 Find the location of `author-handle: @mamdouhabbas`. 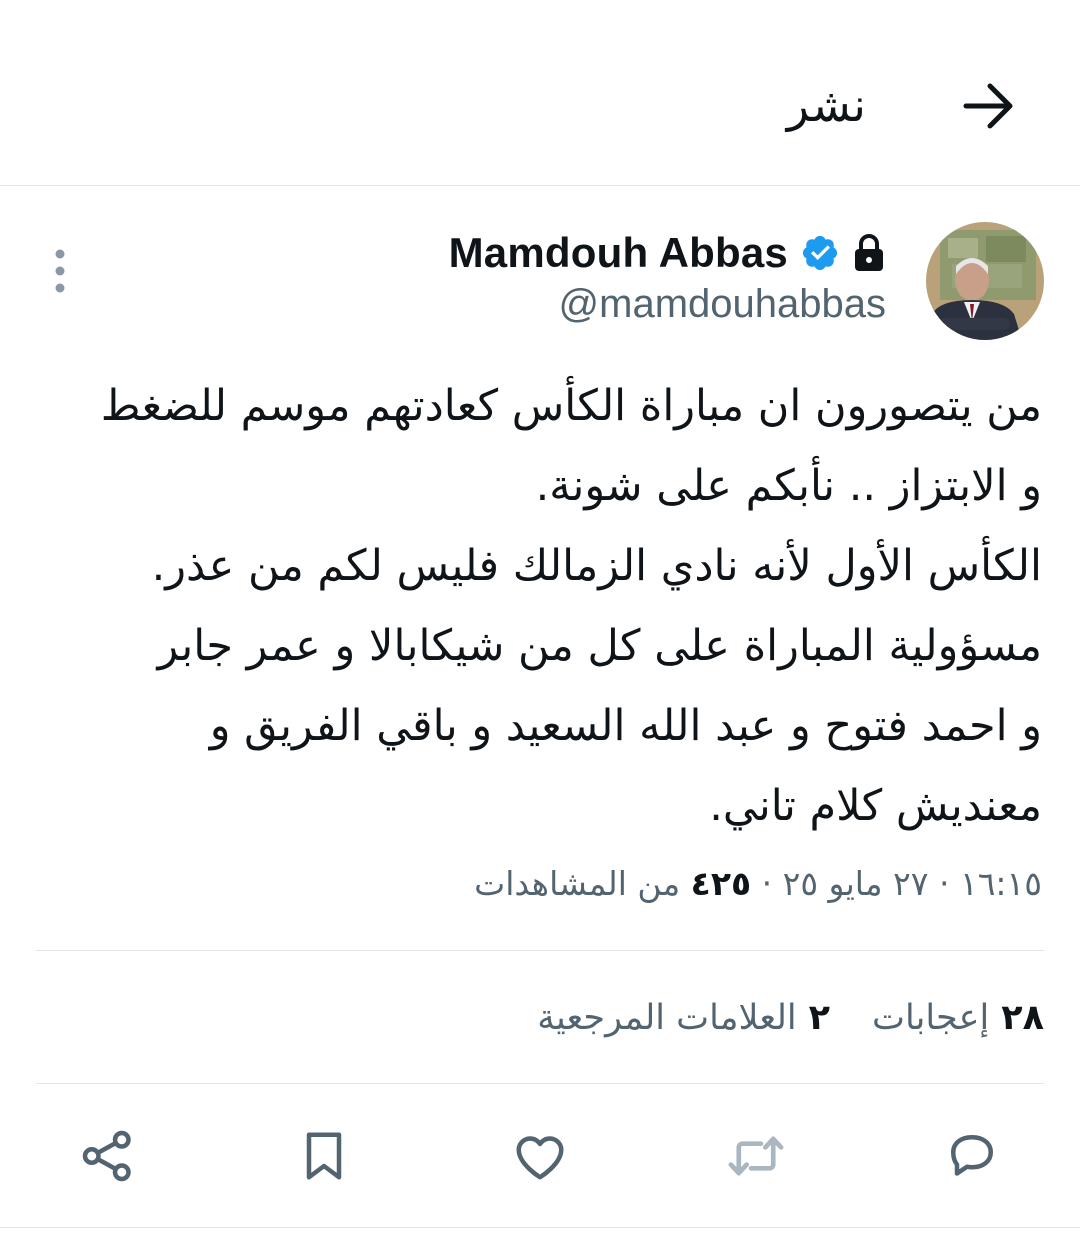

author-handle: @mamdouhabbas is located at coordinates (722, 304).